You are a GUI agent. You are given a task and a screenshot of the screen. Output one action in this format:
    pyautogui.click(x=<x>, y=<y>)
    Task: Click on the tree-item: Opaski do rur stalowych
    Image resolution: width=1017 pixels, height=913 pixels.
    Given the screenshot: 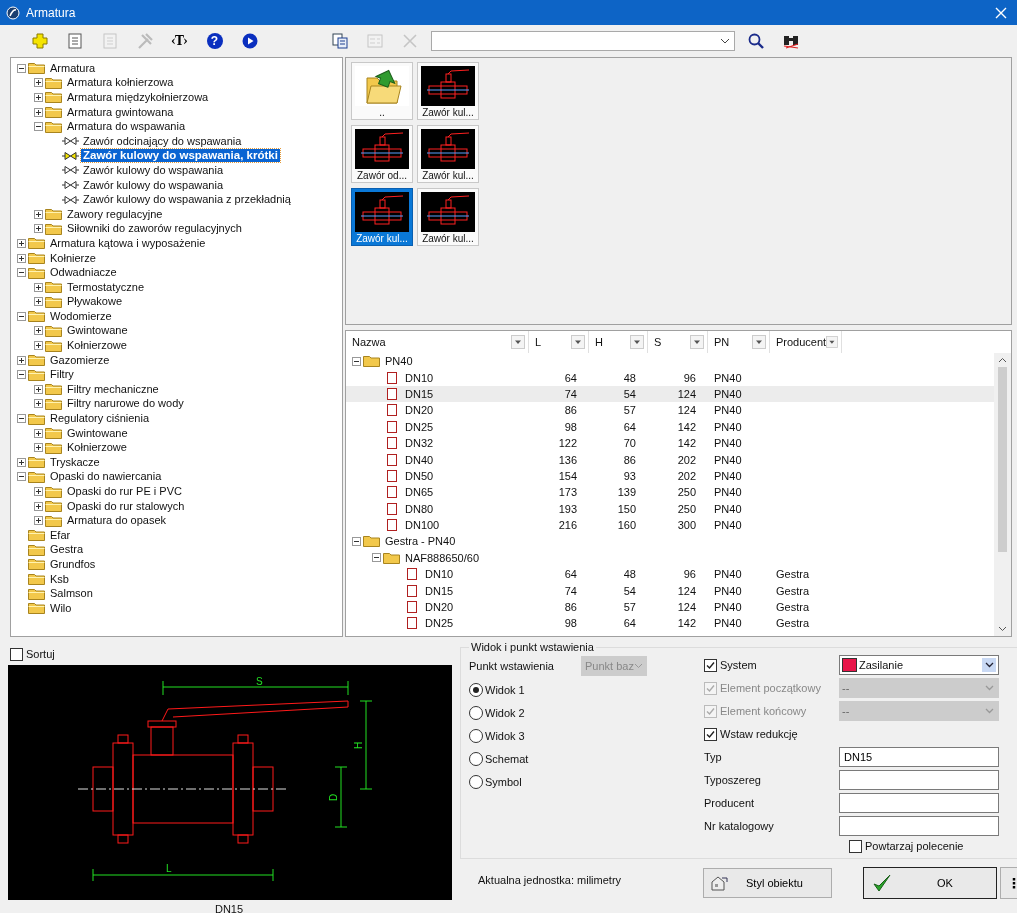 What is the action you would take?
    pyautogui.click(x=126, y=506)
    